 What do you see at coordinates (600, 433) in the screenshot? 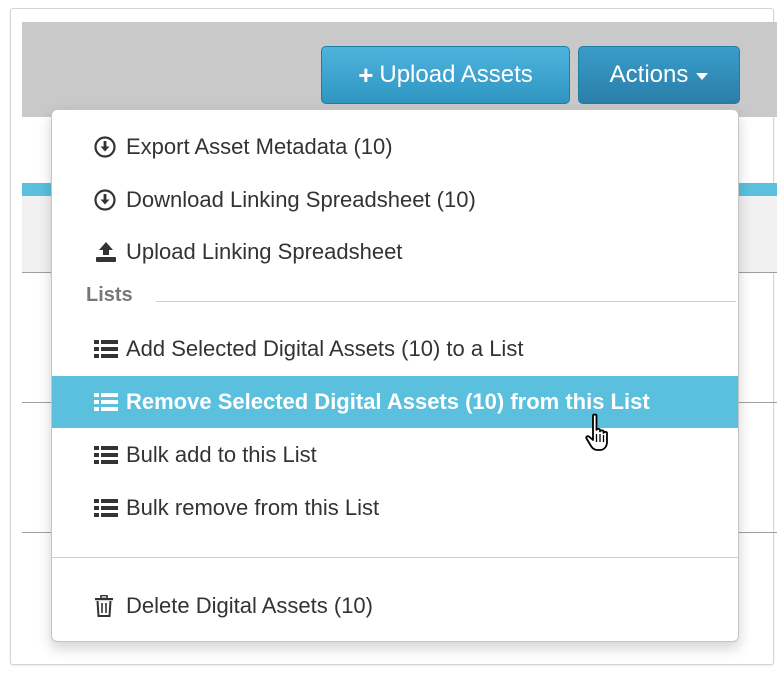
I see `hand-pointer-cursor-icon` at bounding box center [600, 433].